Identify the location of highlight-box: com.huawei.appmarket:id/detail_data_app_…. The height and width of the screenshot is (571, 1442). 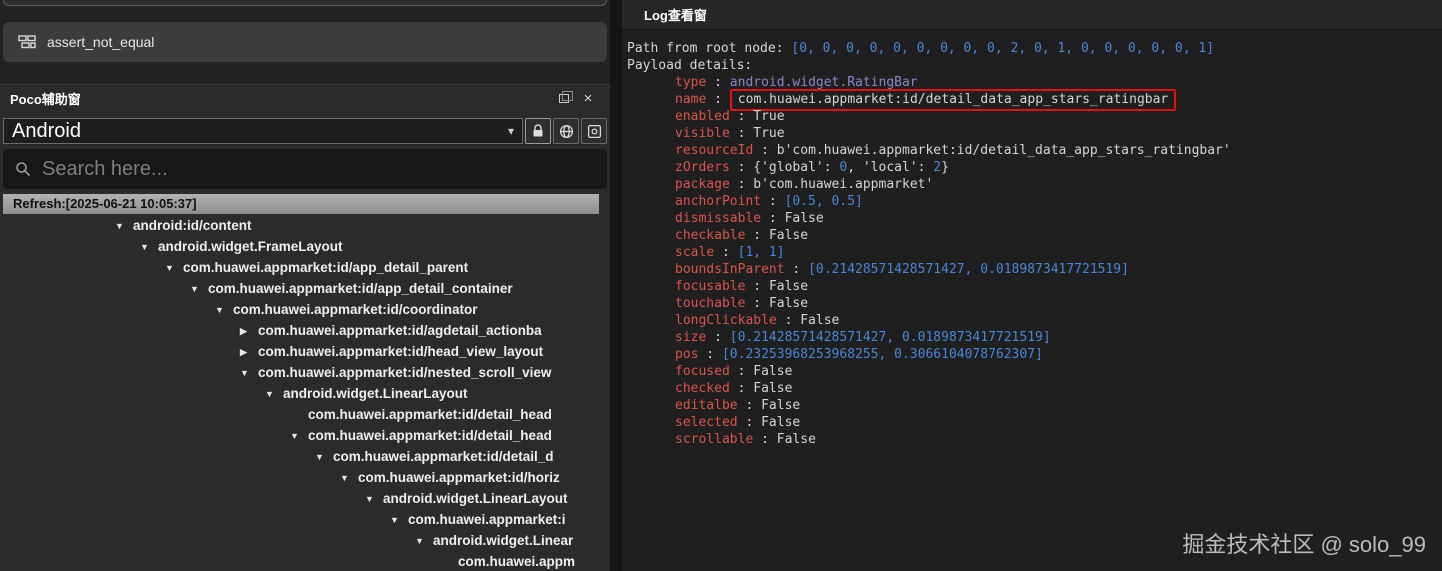
(953, 100).